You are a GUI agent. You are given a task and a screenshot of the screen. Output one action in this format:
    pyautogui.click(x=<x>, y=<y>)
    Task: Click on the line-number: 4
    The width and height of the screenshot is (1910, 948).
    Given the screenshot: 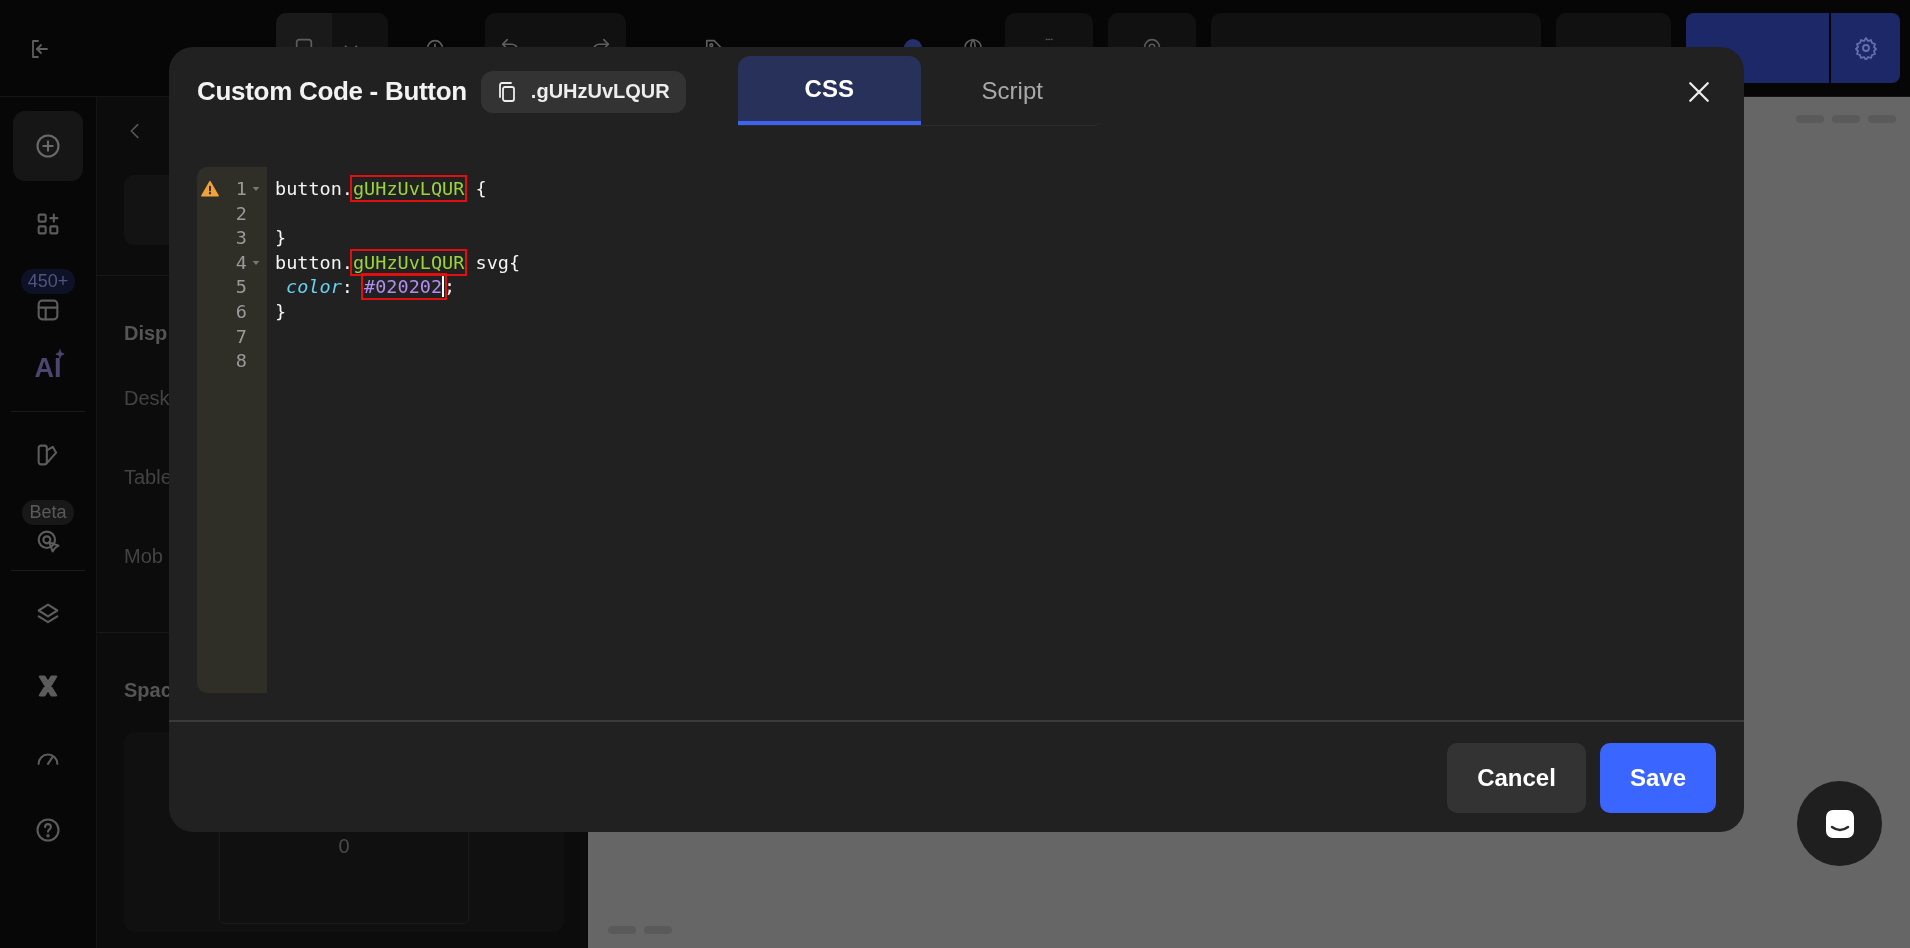 What is the action you would take?
    pyautogui.click(x=240, y=262)
    